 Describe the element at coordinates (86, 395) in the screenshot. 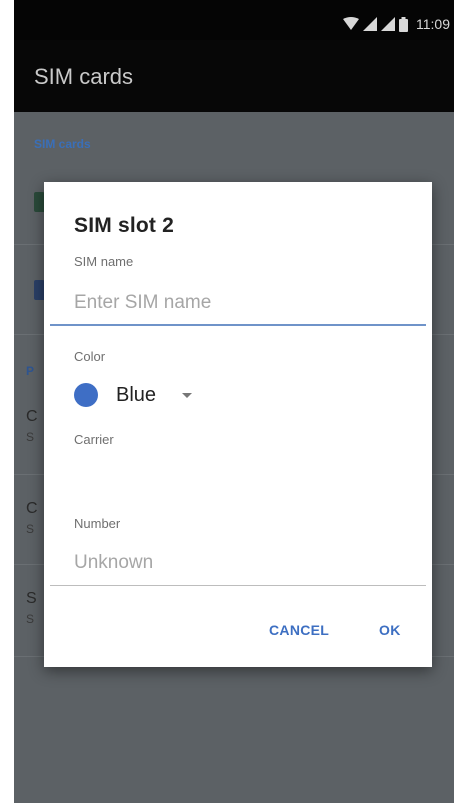

I see `color-swatch` at that location.